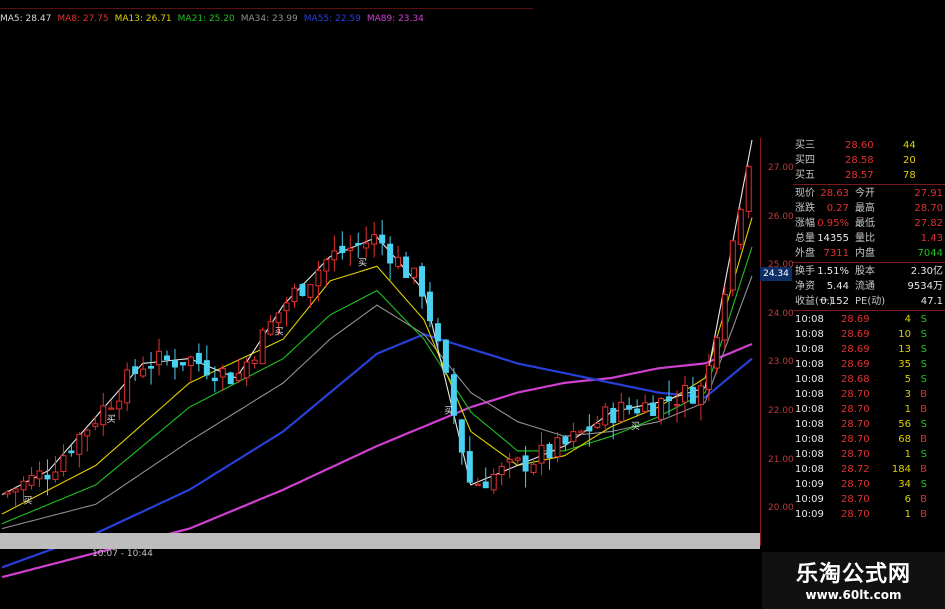  What do you see at coordinates (925, 286) in the screenshot?
I see `stat-value: 9534万` at bounding box center [925, 286].